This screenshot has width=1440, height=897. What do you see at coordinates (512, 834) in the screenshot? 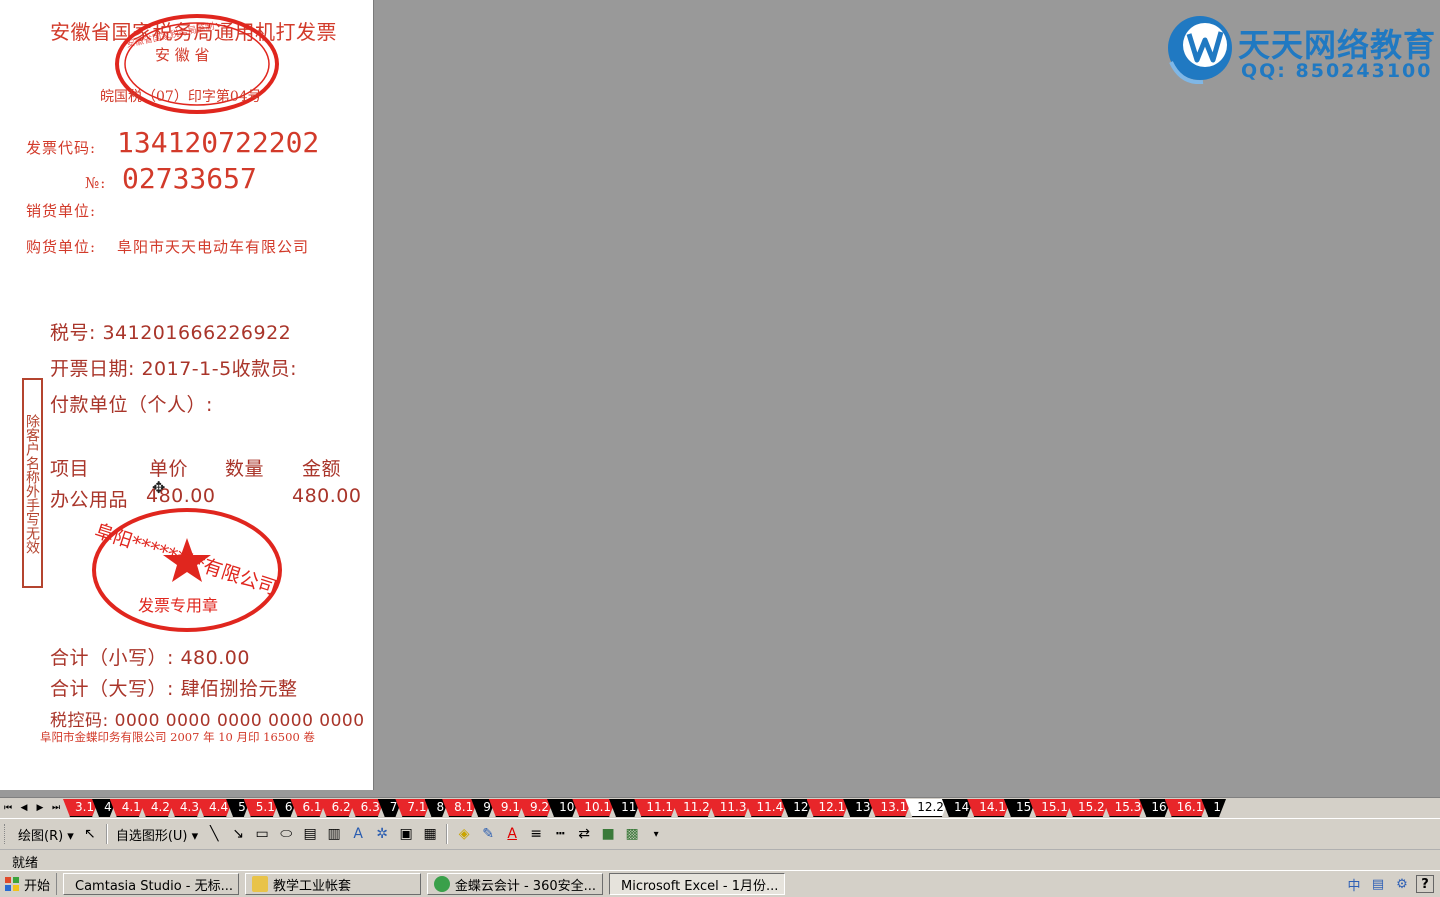
I see `font-color-icon: A` at bounding box center [512, 834].